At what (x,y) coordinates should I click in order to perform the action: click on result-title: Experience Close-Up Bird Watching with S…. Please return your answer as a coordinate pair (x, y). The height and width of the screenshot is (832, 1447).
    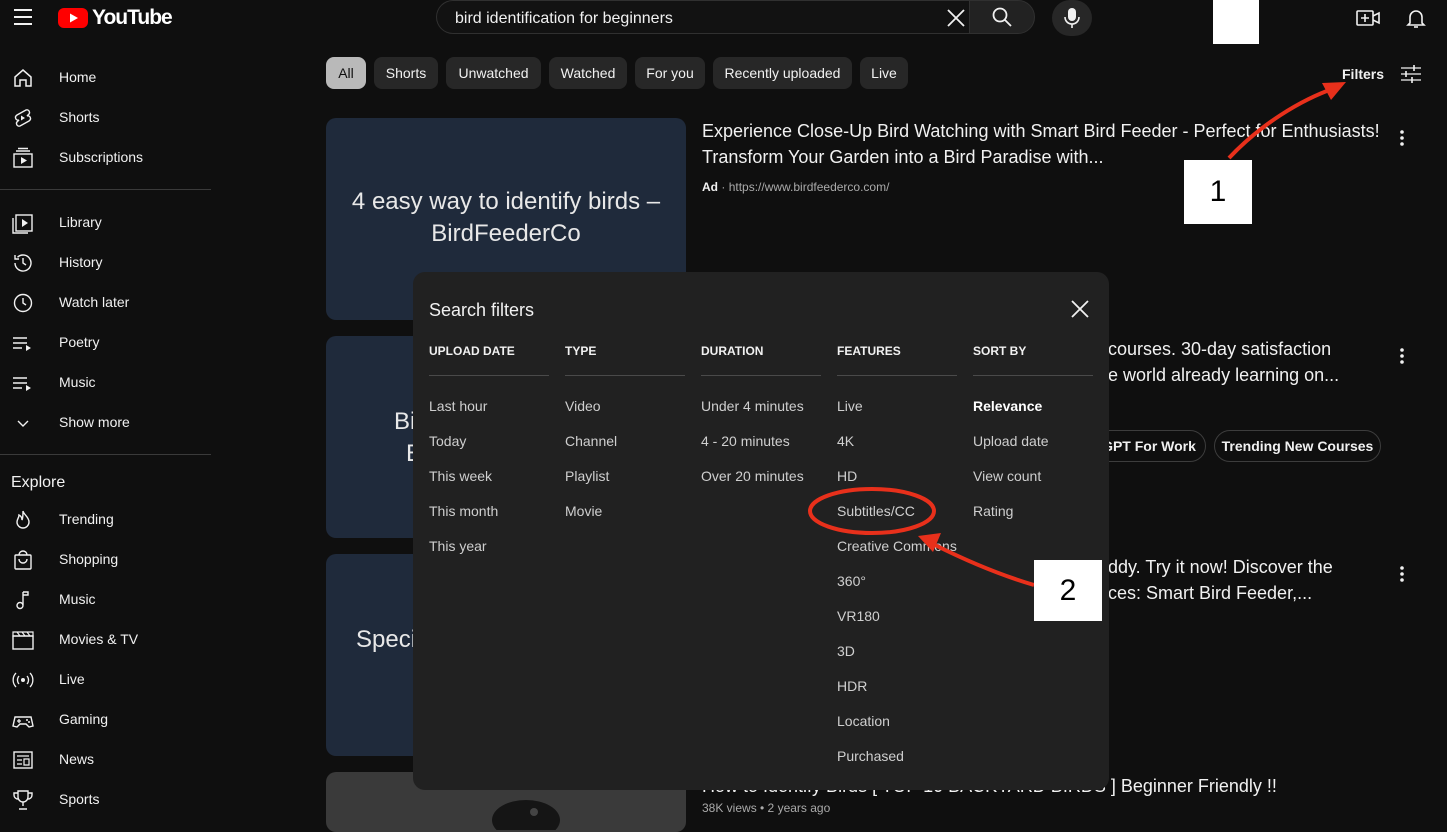
    Looking at the image, I should click on (1041, 131).